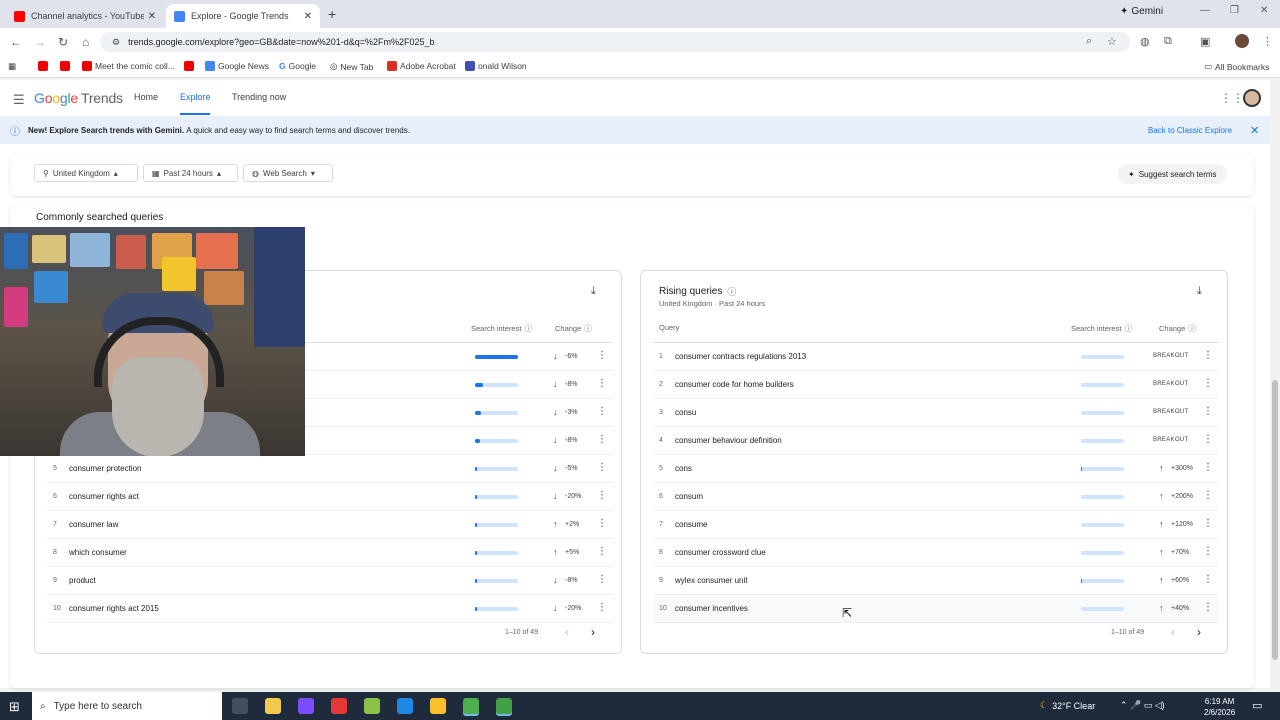 The height and width of the screenshot is (720, 1280). Describe the element at coordinates (936, 413) in the screenshot. I see `query-row: 3 consu BREAKOUT ⋮` at that location.